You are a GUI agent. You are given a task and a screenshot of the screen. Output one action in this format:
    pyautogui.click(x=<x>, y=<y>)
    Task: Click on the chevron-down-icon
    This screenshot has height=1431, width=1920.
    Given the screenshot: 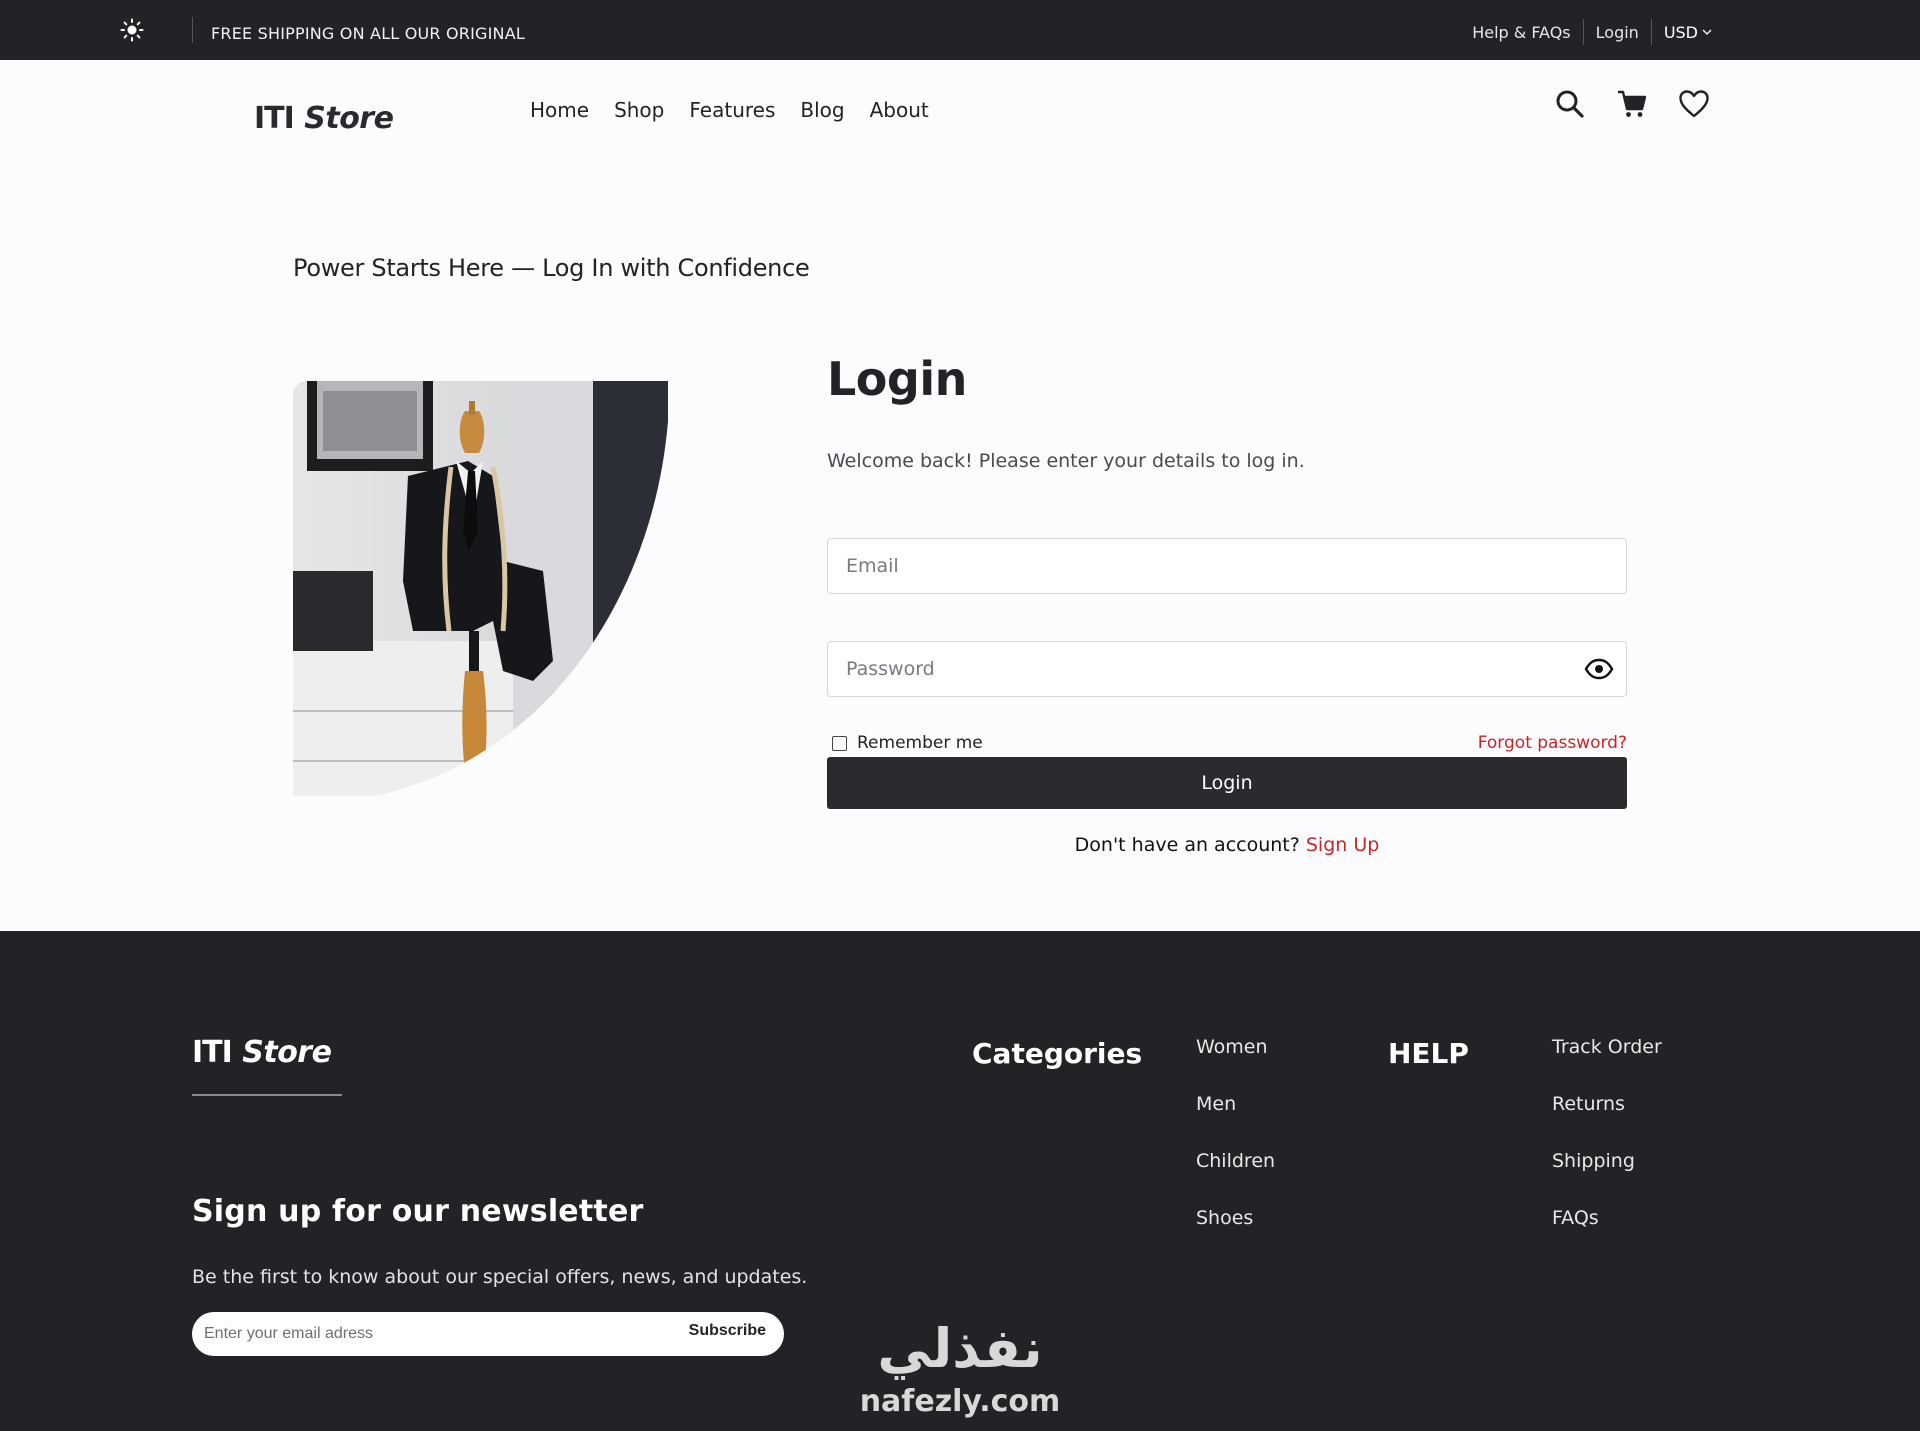 What is the action you would take?
    pyautogui.click(x=1707, y=32)
    